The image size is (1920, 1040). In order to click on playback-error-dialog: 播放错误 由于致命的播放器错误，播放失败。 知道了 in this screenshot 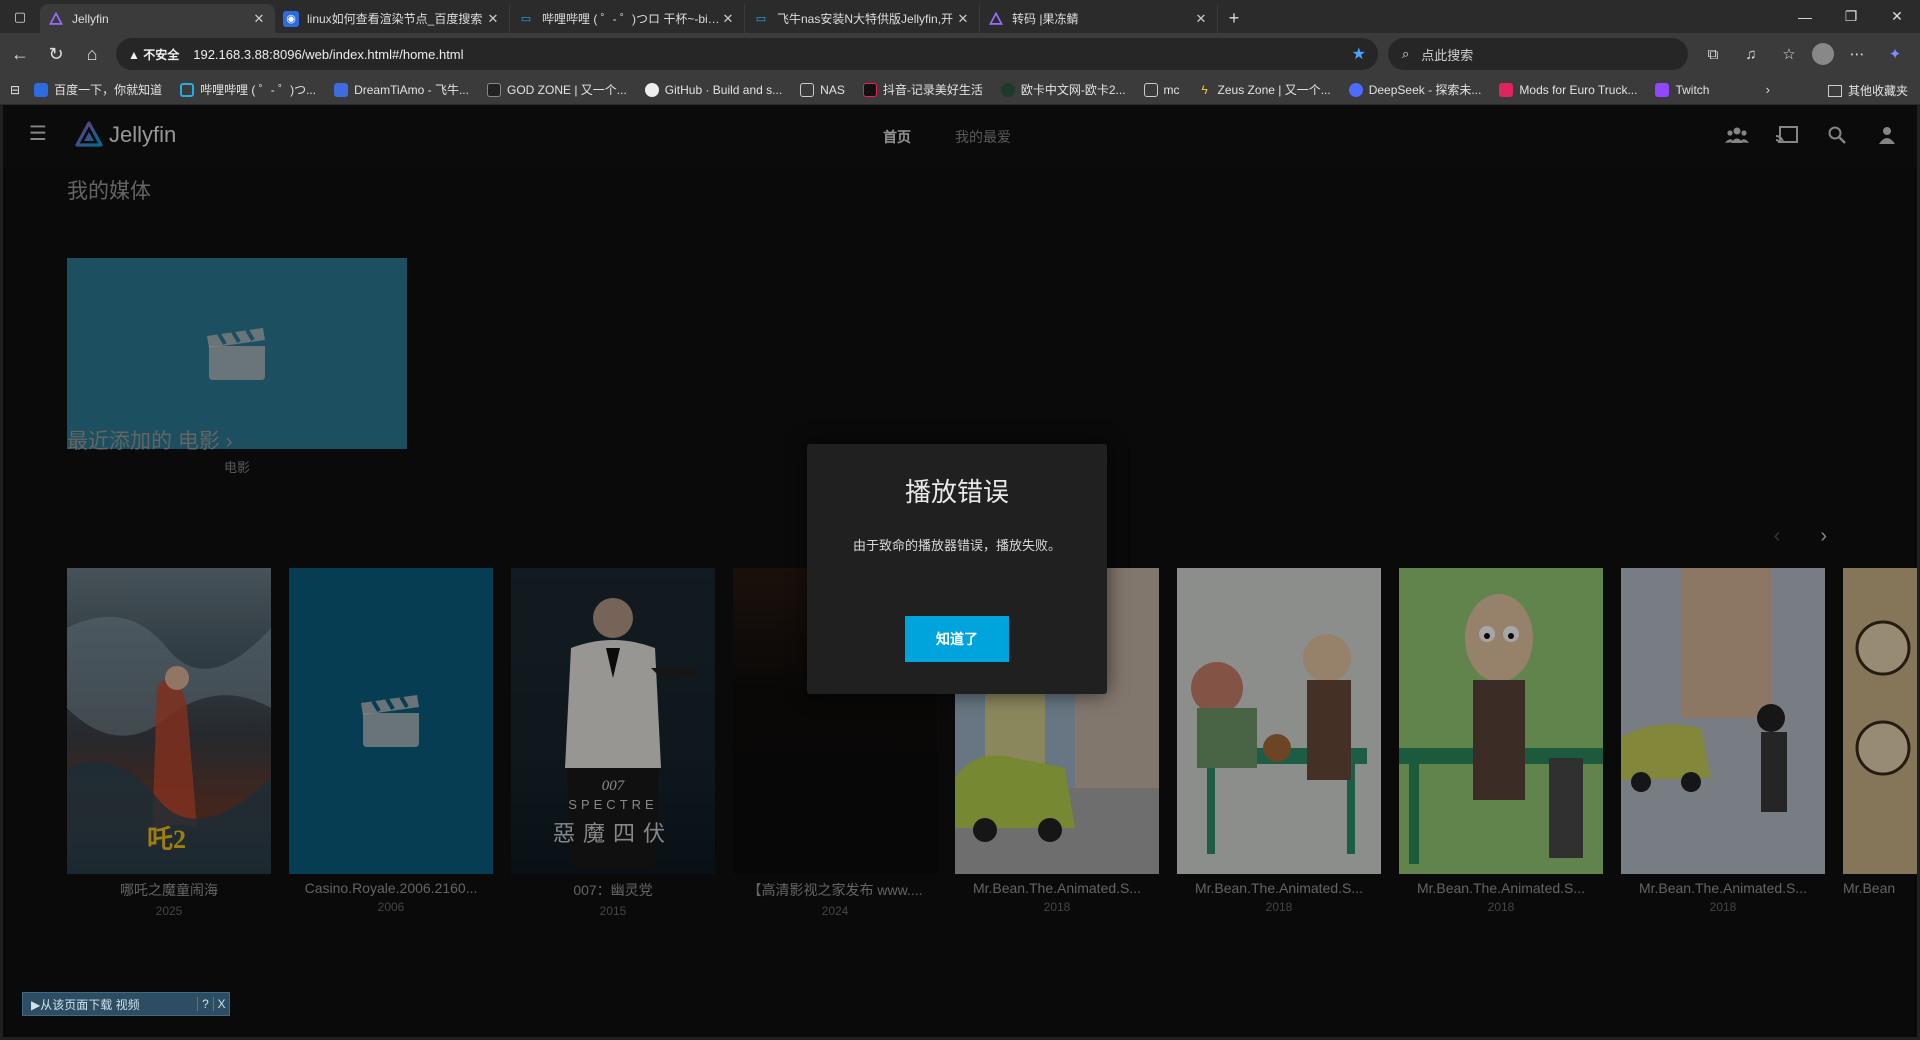, I will do `click(957, 569)`.